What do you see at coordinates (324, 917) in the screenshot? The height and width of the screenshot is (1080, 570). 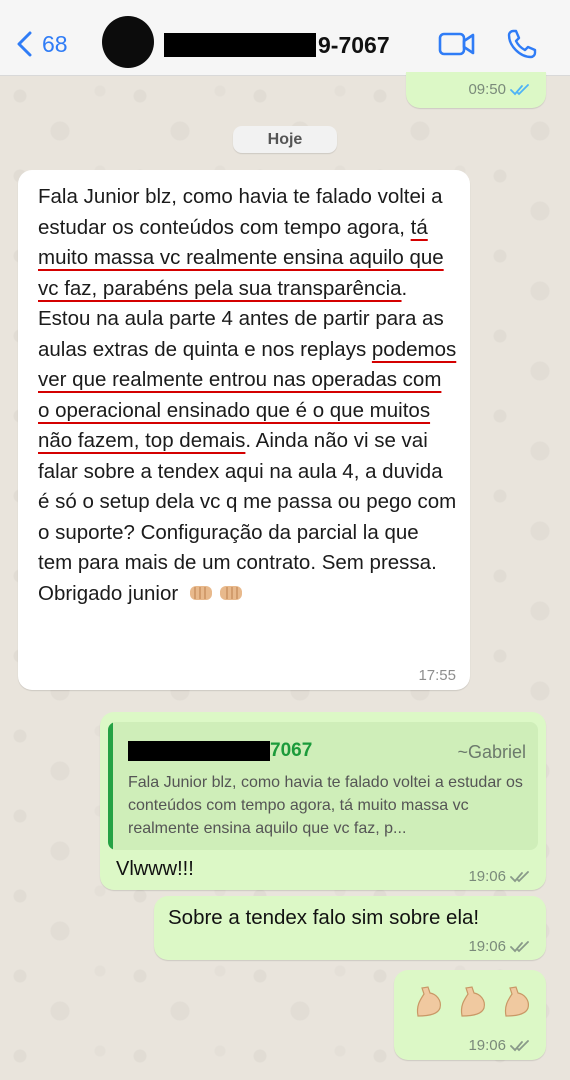 I see `message-text: Sobre a tendex falo sim sobre ela!` at bounding box center [324, 917].